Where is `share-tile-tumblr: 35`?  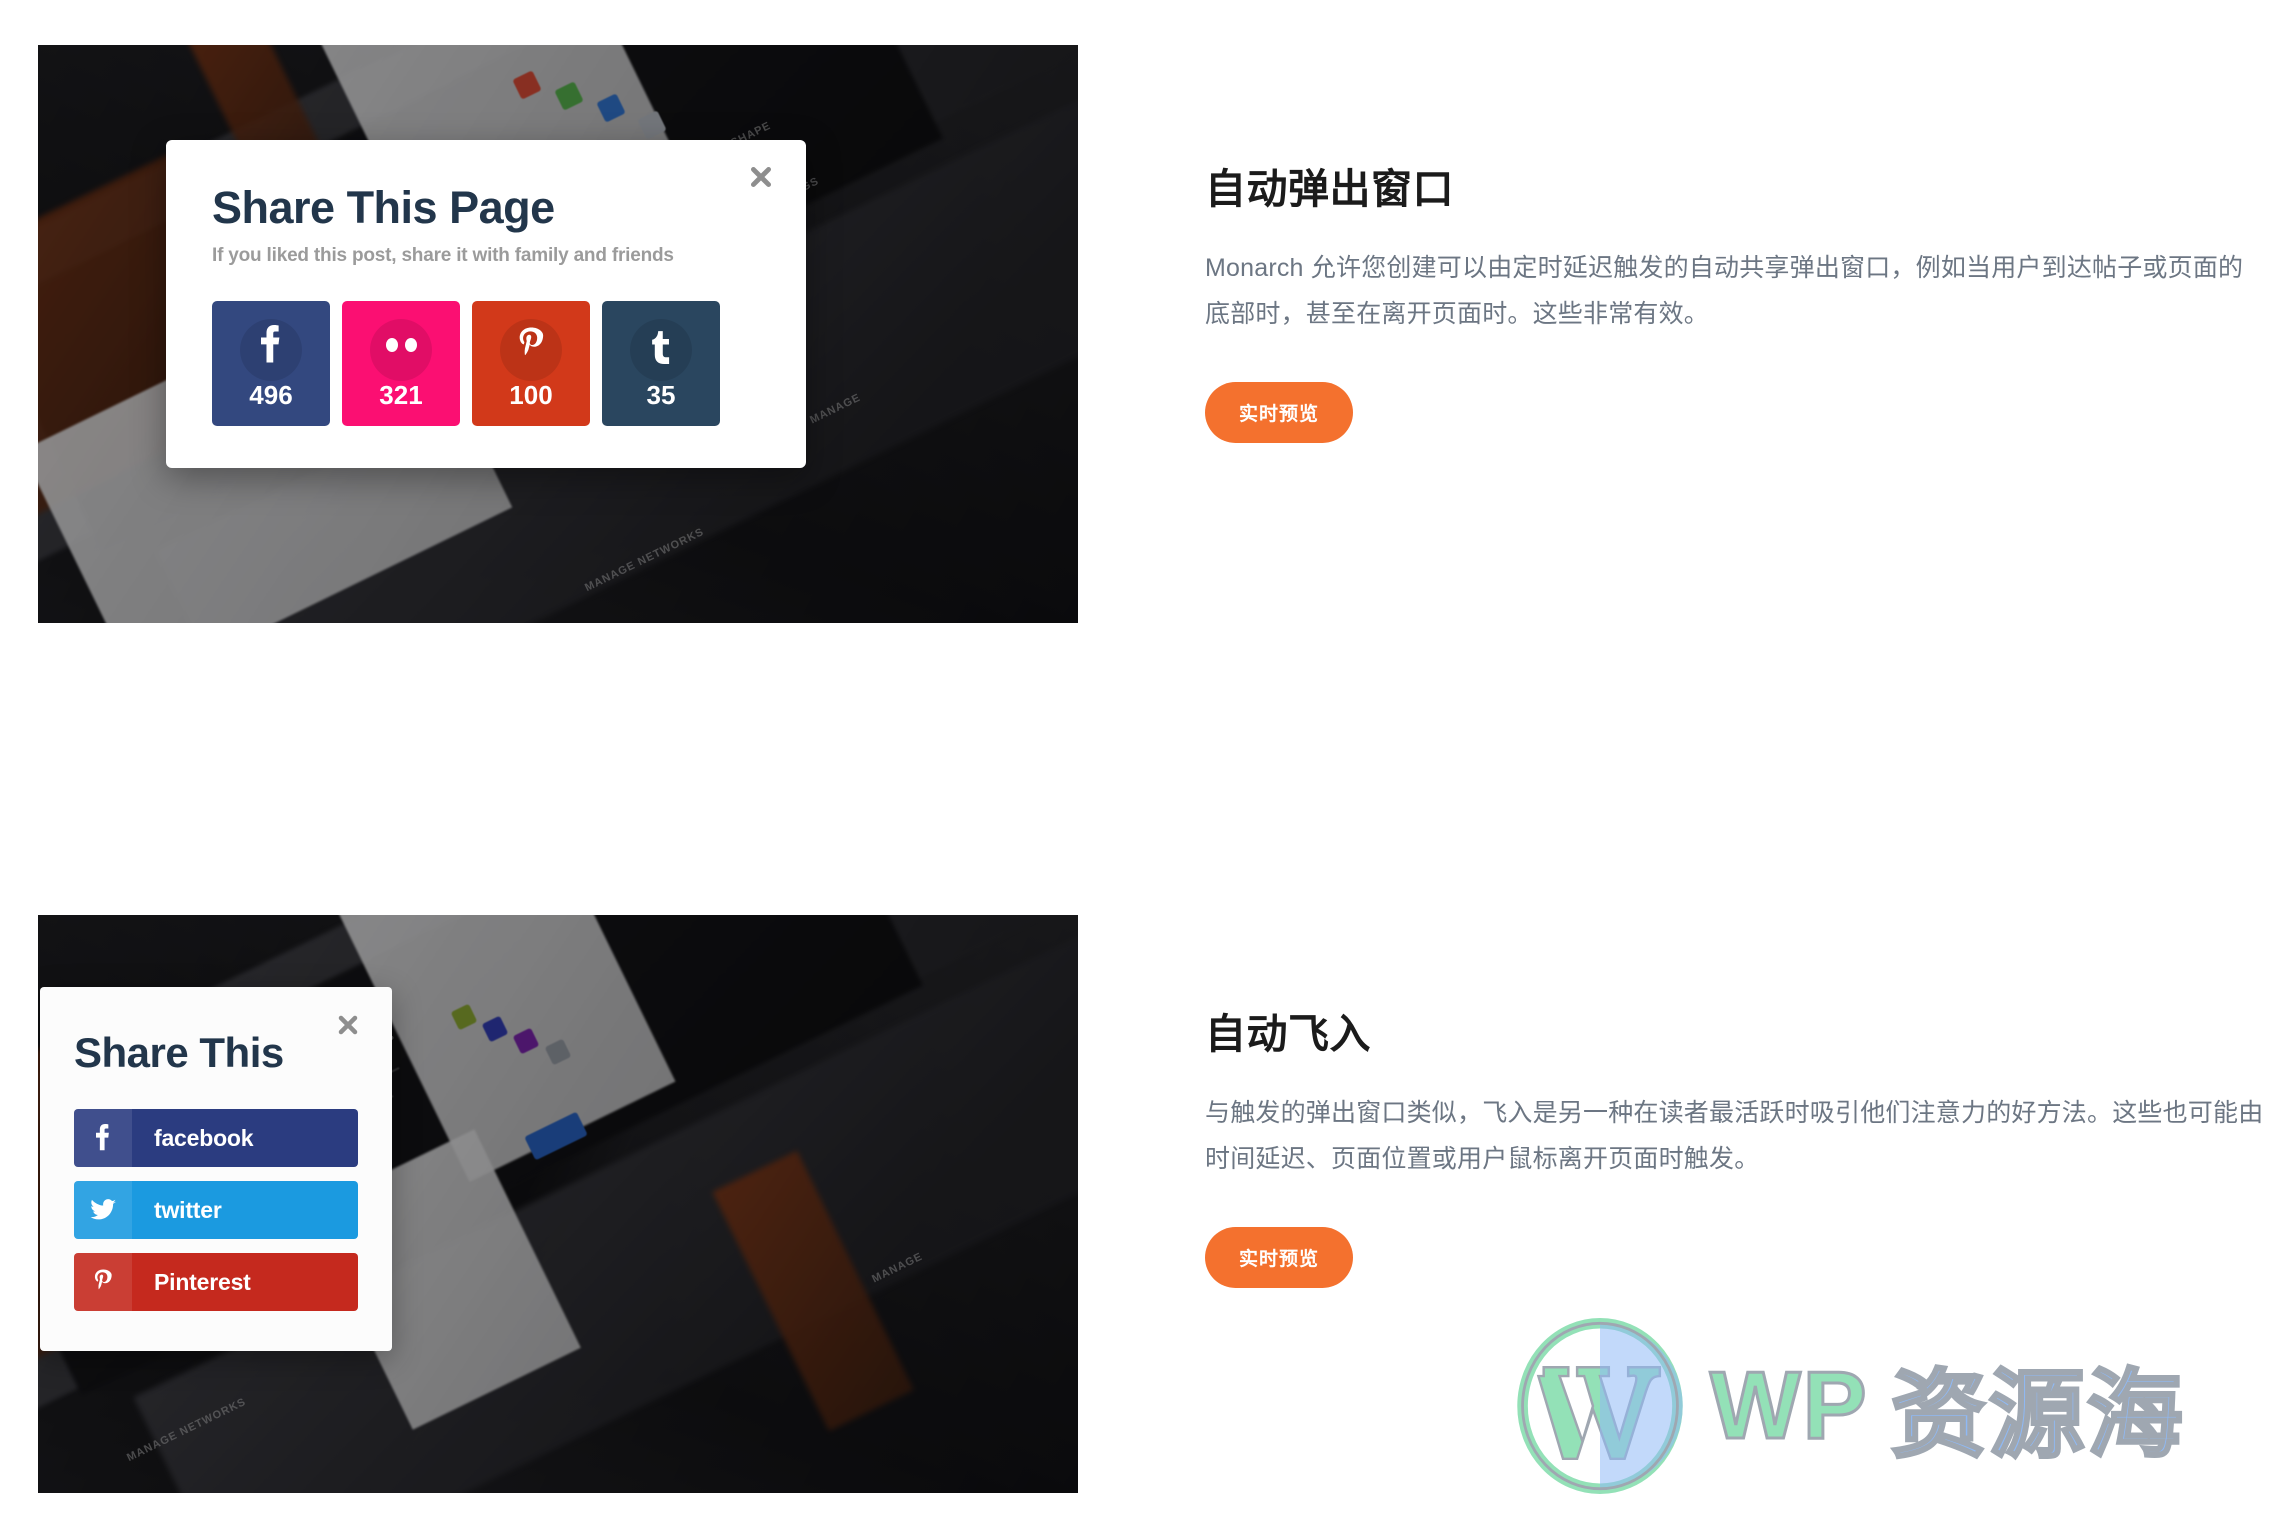
share-tile-tumblr: 35 is located at coordinates (661, 364).